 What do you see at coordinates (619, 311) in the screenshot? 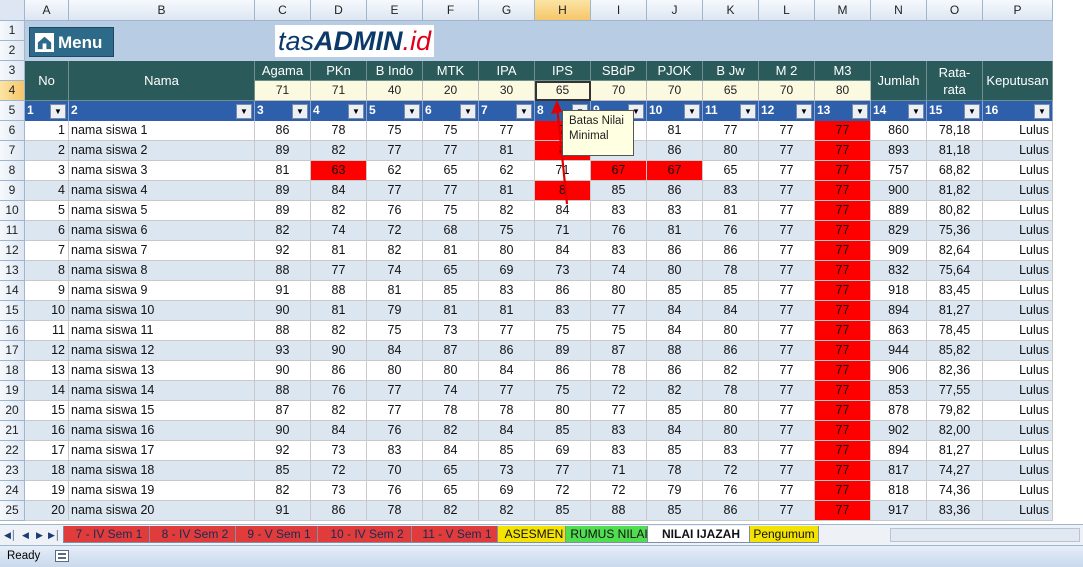
I see `score-cell-6: 77` at bounding box center [619, 311].